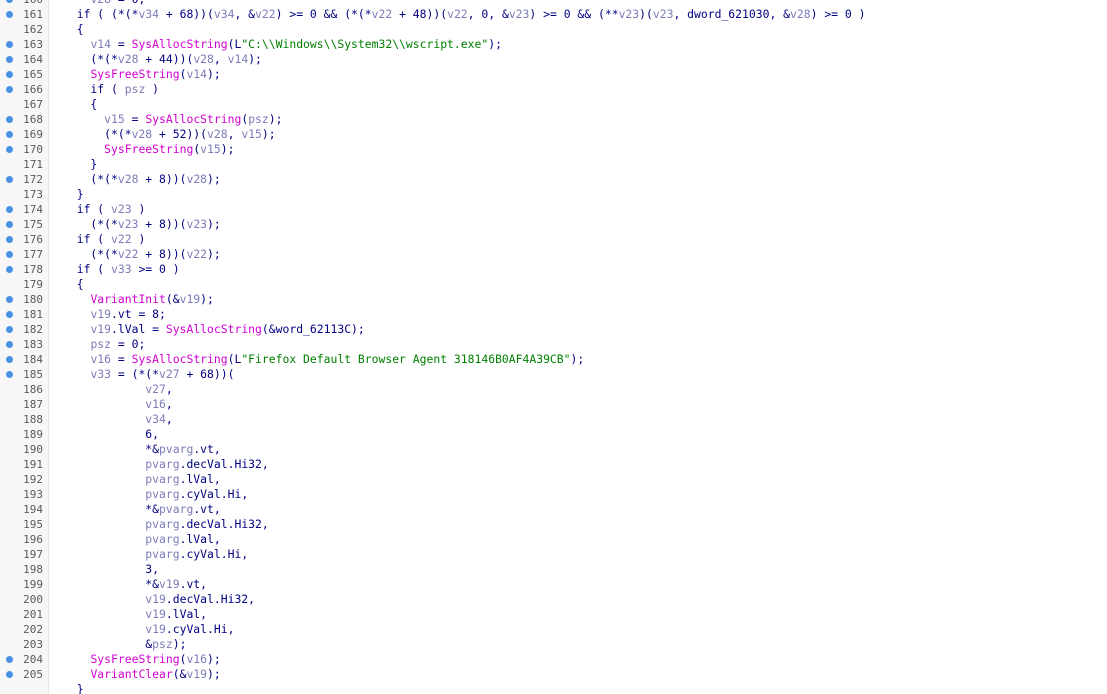 The image size is (1107, 694). I want to click on code-line: 191 pvarg.decVal.Hi32,, so click(553, 464).